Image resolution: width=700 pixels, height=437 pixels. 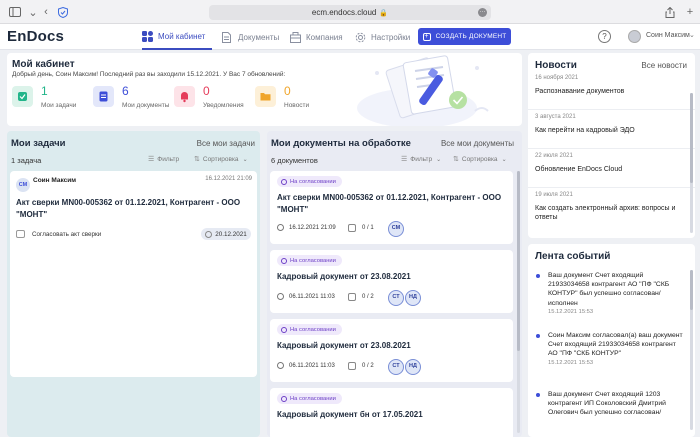 I want to click on news-date: 19 июля 2021, so click(x=554, y=195).